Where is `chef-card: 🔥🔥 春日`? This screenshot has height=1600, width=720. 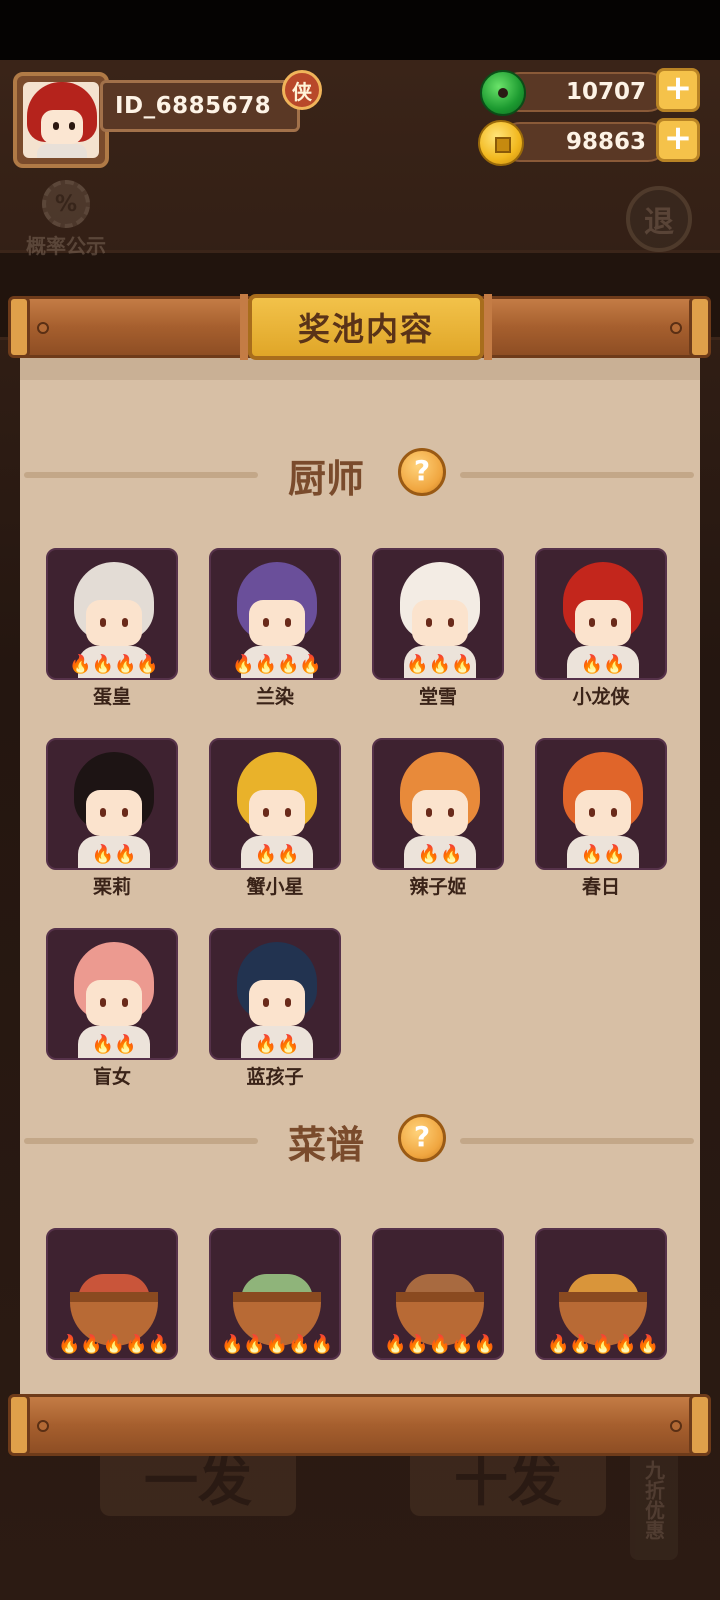
chef-card: 🔥🔥 春日 is located at coordinates (601, 827).